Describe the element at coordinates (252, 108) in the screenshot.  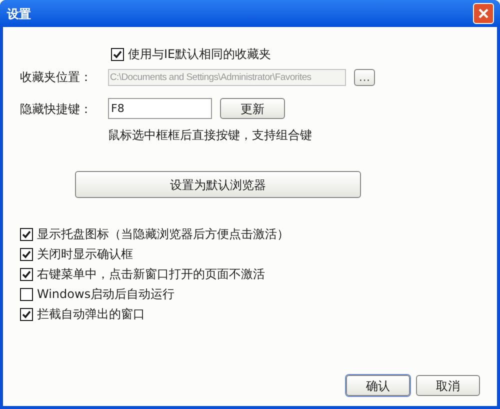
I see `update-button: 更新` at that location.